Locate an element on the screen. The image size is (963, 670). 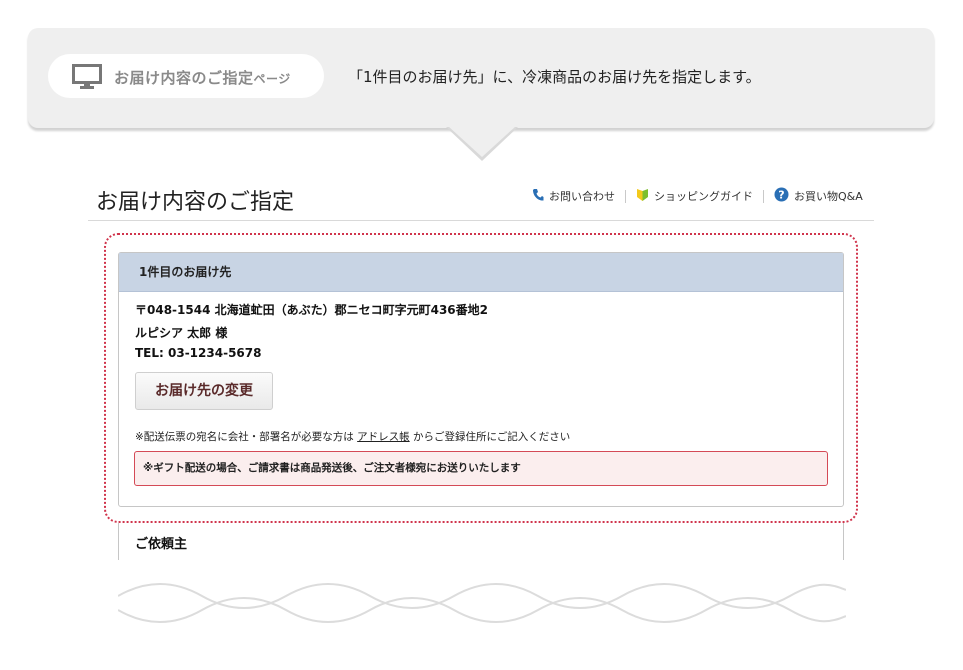
header-links: お問い合わせ ショッピングガイド ? お買い物Q&A is located at coordinates (697, 196).